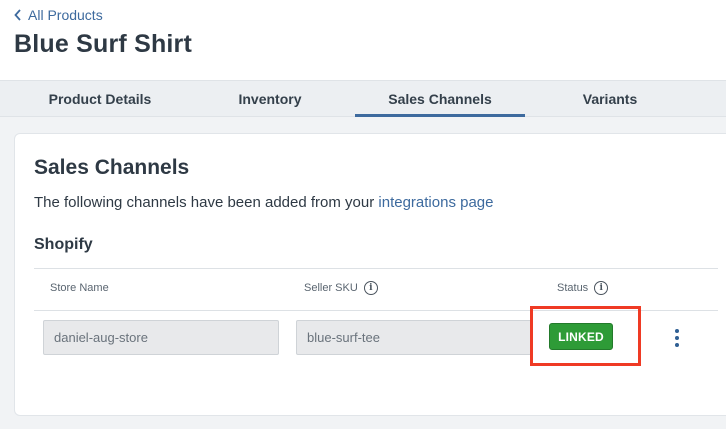 The image size is (726, 429). I want to click on tab-variants: Variants, so click(610, 99).